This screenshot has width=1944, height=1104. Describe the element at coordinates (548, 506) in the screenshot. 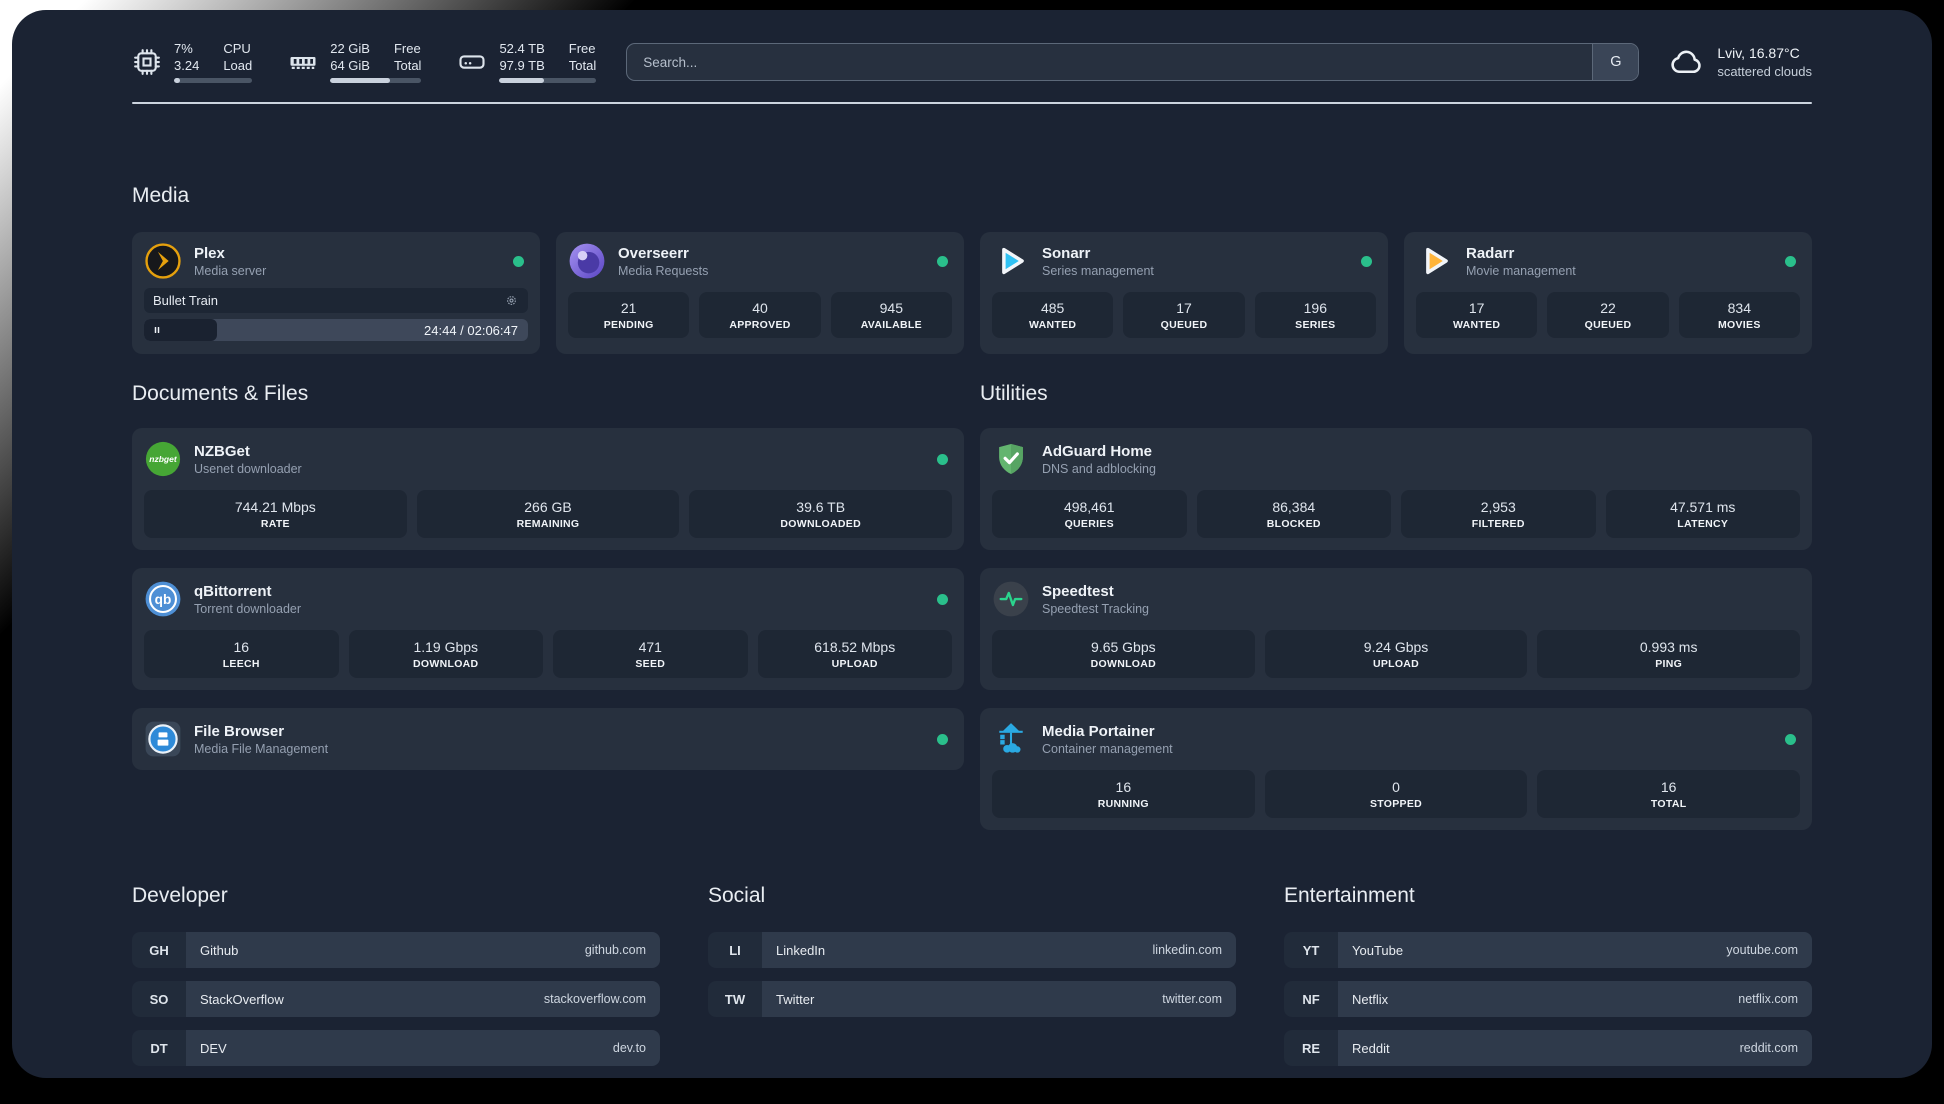

I see `stat-value: 266 GB` at that location.